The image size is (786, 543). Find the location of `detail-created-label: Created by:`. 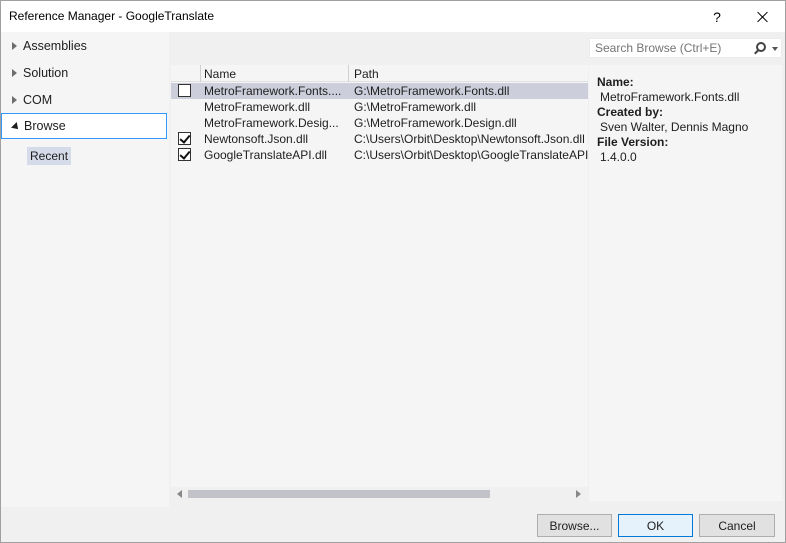

detail-created-label: Created by: is located at coordinates (630, 112).